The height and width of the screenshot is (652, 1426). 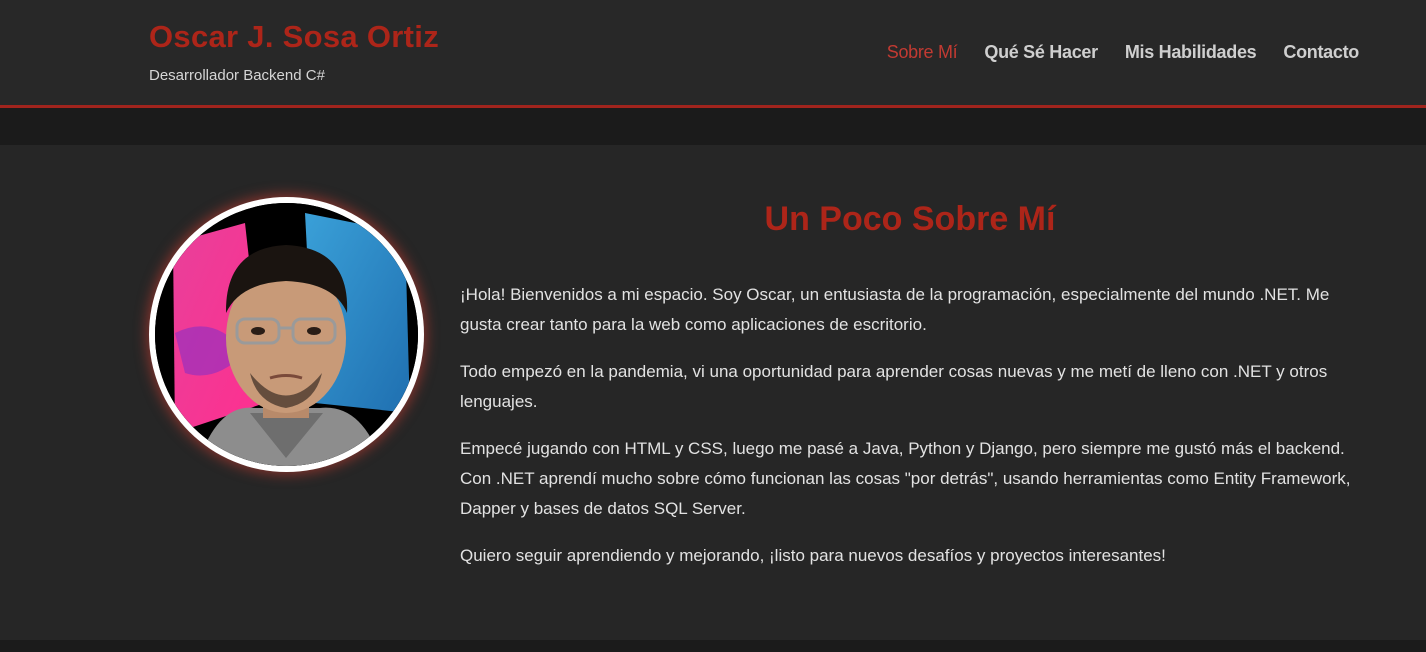 What do you see at coordinates (237, 75) in the screenshot?
I see `brand-tagline: Desarrollador Backend C#` at bounding box center [237, 75].